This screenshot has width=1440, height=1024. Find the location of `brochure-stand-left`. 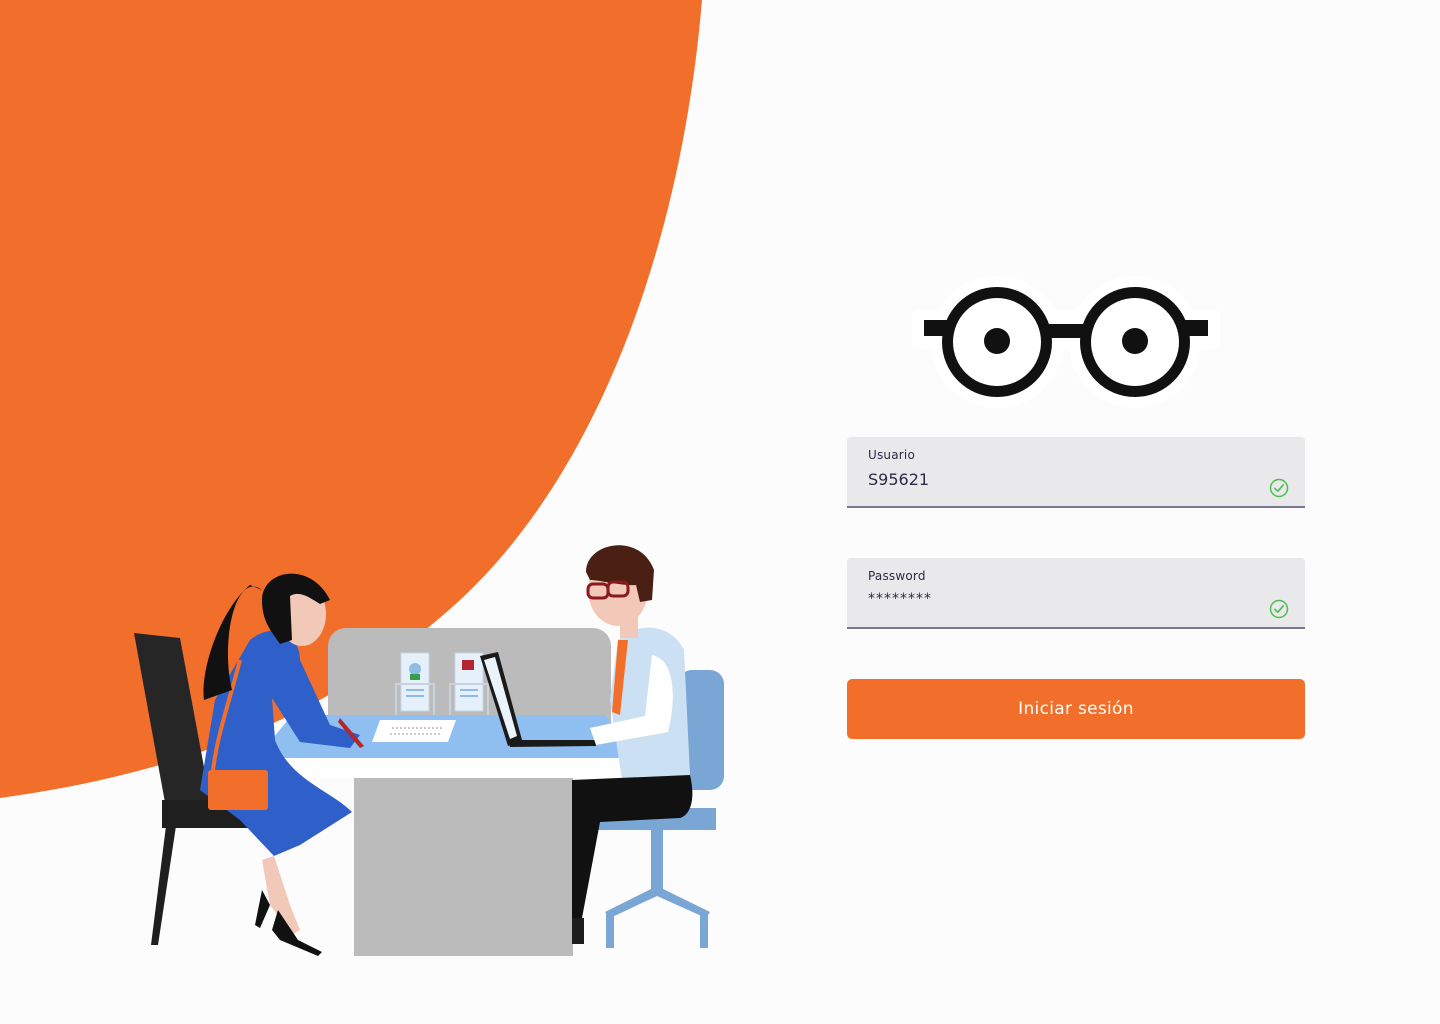

brochure-stand-left is located at coordinates (415, 684).